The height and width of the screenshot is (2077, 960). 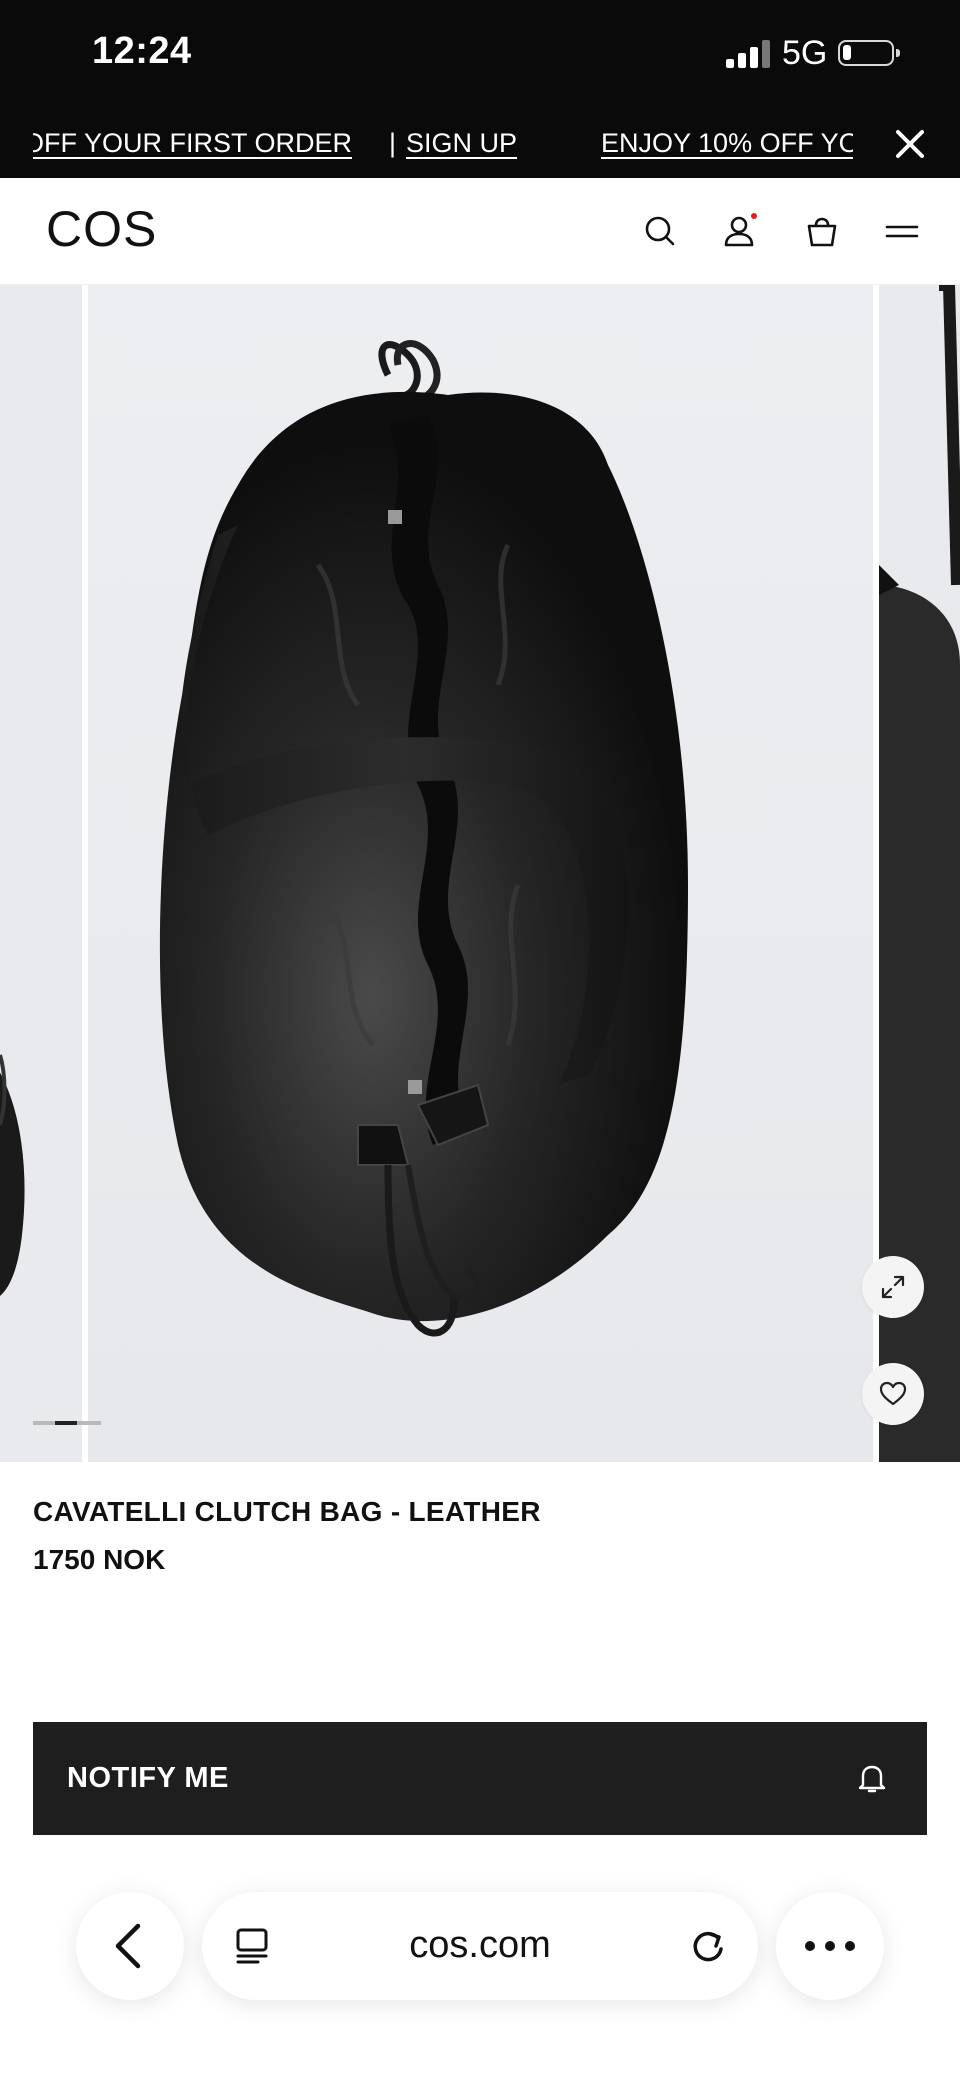 I want to click on account-button, so click(x=740, y=231).